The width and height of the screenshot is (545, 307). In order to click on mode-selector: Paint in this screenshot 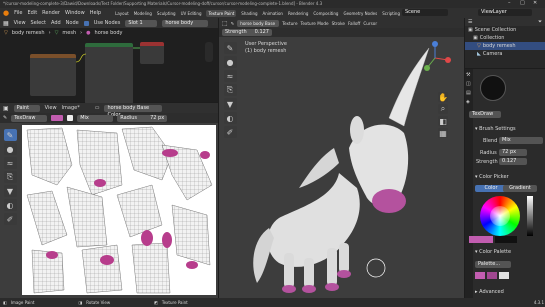, I will do `click(26, 108)`.